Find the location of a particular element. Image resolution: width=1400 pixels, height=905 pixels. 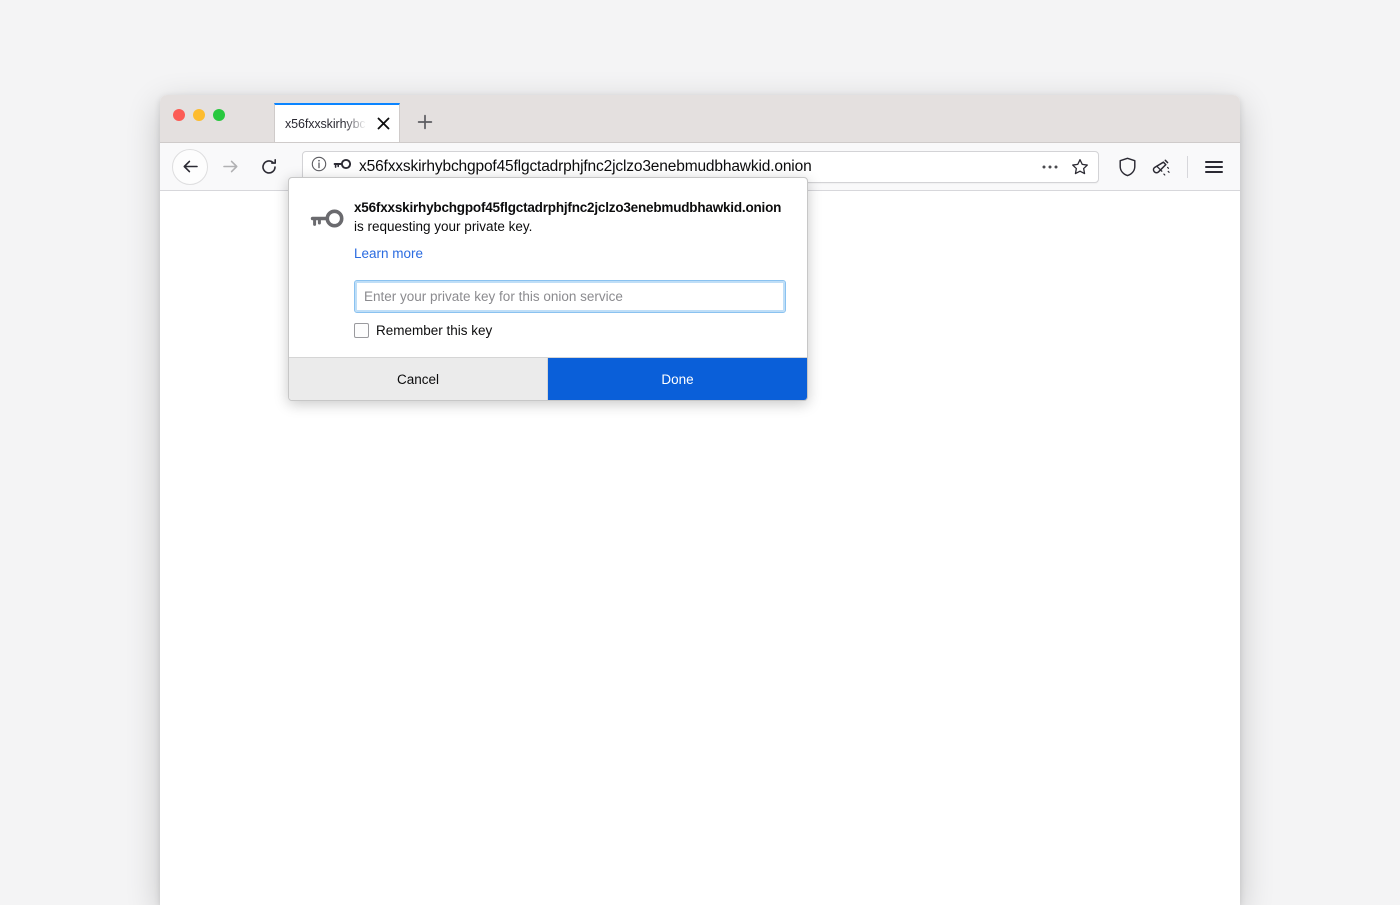

reload-button is located at coordinates (269, 167).